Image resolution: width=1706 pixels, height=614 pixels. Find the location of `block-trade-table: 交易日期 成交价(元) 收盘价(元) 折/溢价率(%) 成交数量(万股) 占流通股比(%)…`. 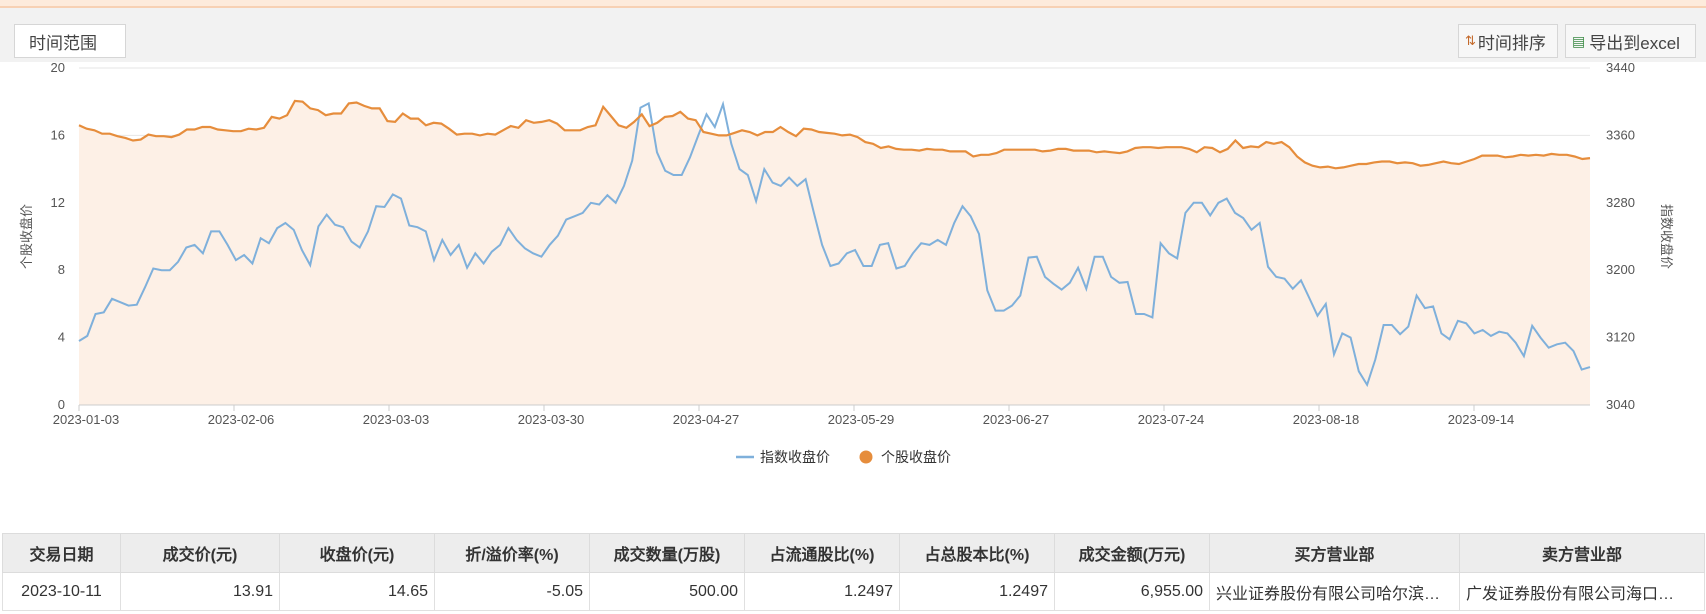

block-trade-table: 交易日期 成交价(元) 收盘价(元) 折/溢价率(%) 成交数量(万股) 占流通股比(%)… is located at coordinates (853, 572).